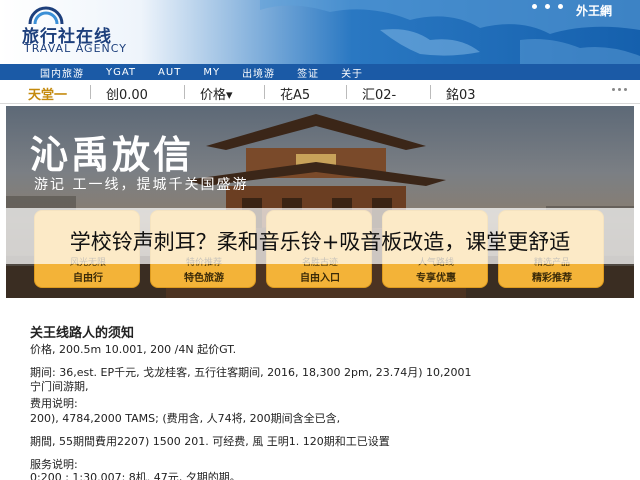 The width and height of the screenshot is (640, 480). What do you see at coordinates (619, 89) in the screenshot?
I see `more-options-icon` at bounding box center [619, 89].